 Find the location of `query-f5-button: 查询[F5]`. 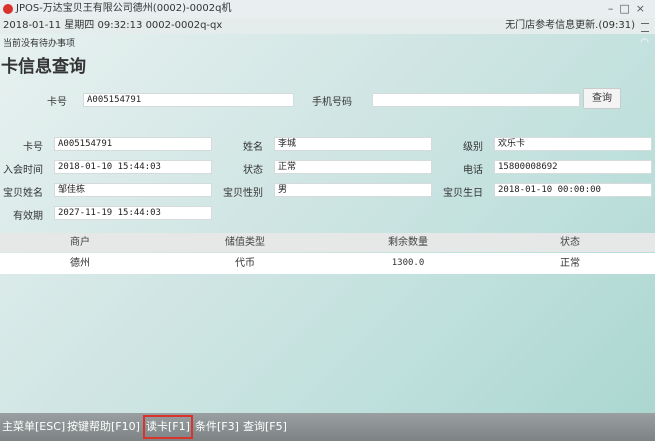

query-f5-button: 查询[F5] is located at coordinates (265, 427).